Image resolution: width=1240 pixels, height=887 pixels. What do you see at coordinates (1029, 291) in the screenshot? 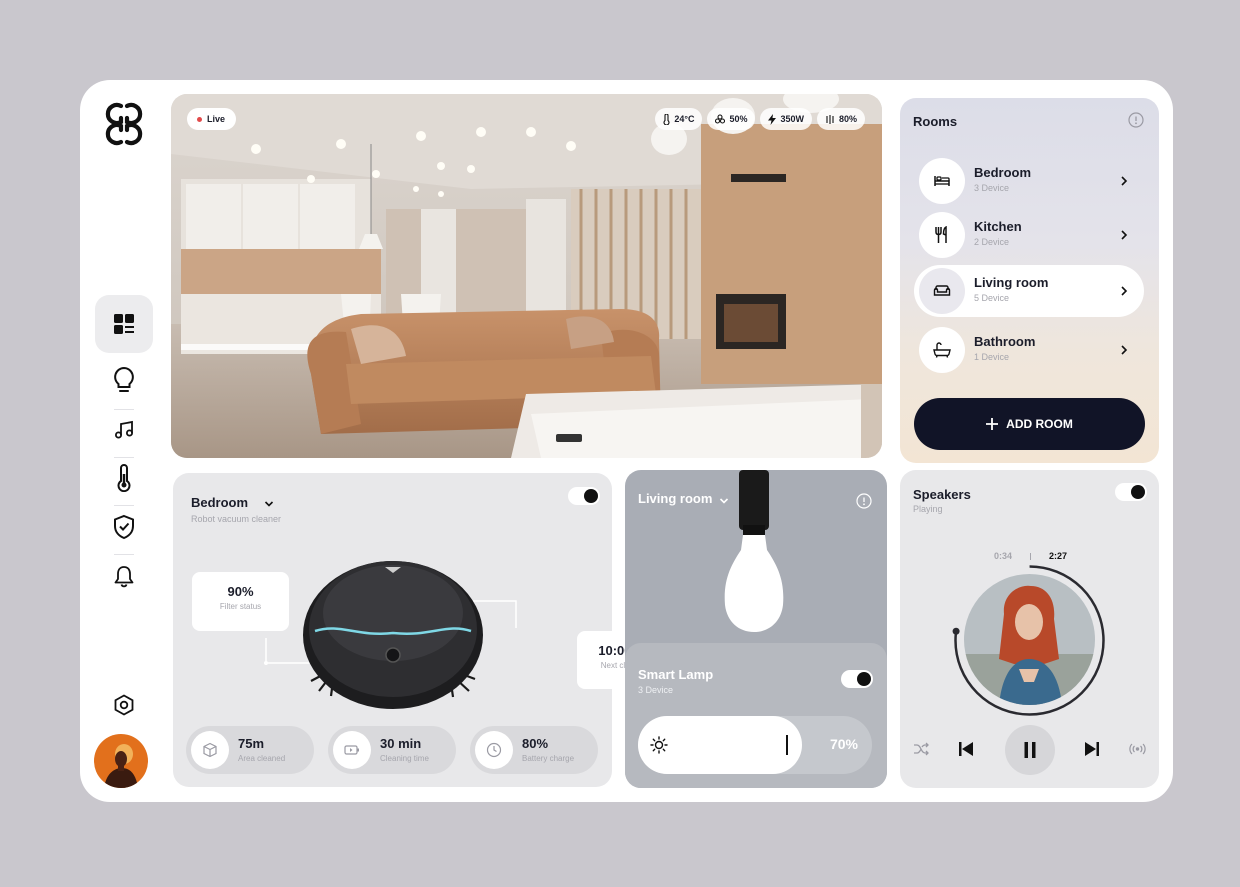
I see `room-item-living-room: Living room 5 Device` at bounding box center [1029, 291].